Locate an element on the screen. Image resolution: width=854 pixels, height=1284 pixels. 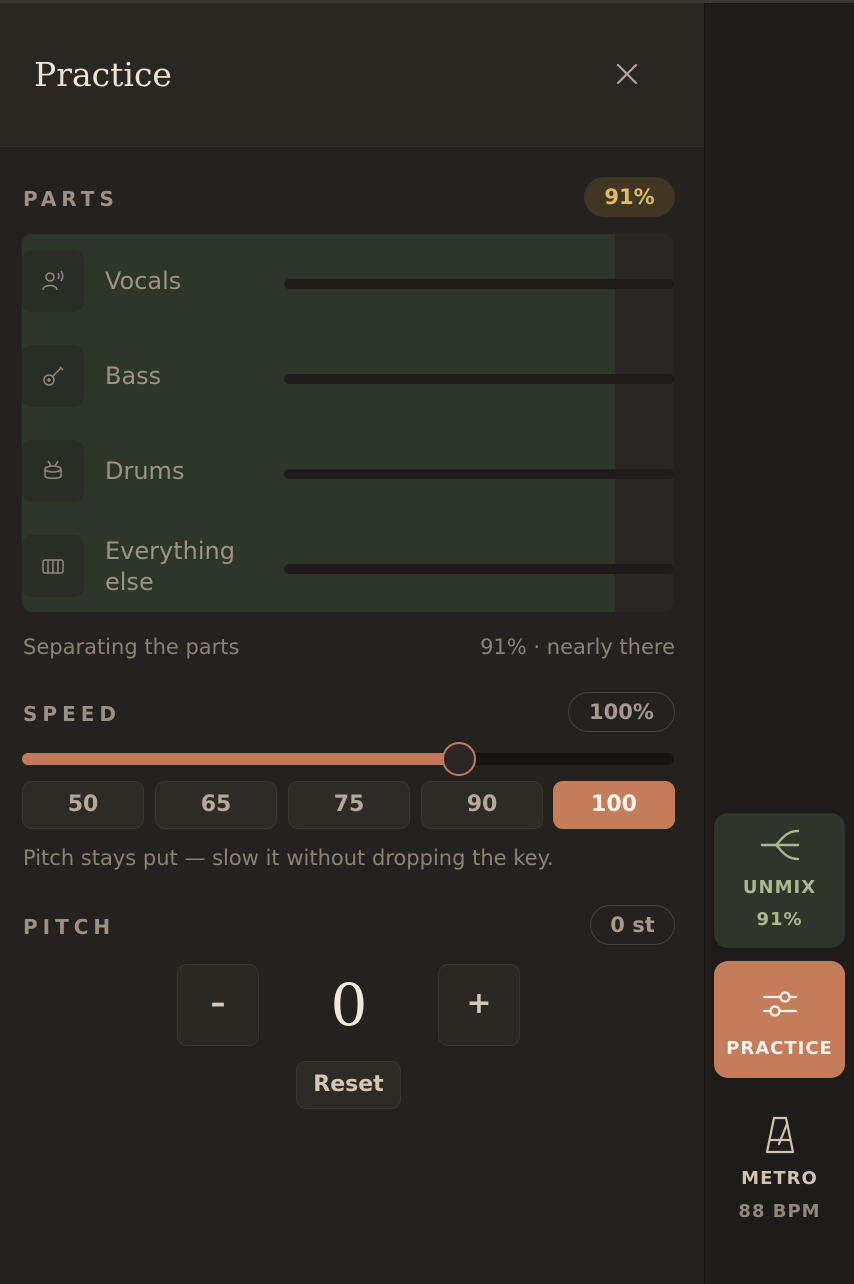
speed-preset-75: 75 is located at coordinates (349, 805).